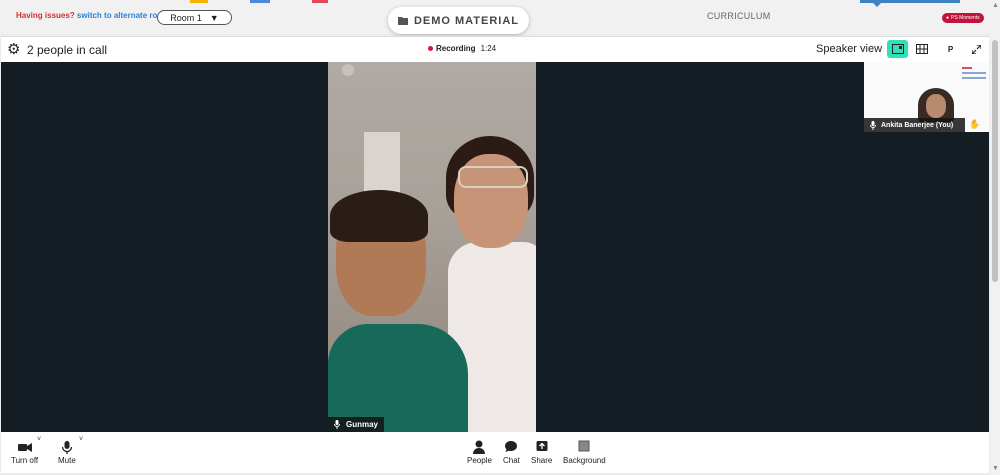 The image size is (1000, 475). What do you see at coordinates (67, 460) in the screenshot?
I see `mic-label: Mute` at bounding box center [67, 460].